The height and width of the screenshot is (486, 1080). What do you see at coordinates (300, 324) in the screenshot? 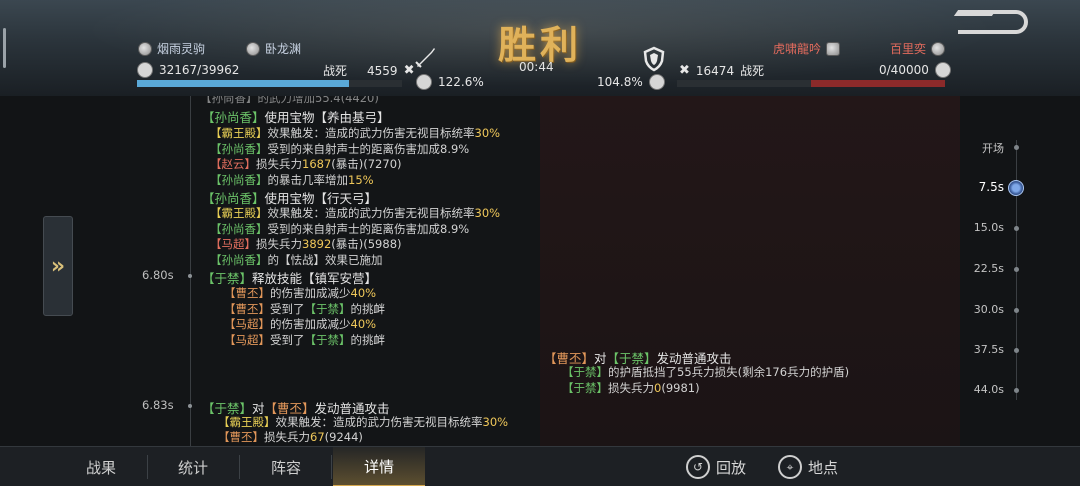
I see `log-sub: 【马超】的伤害加成减少40%` at bounding box center [300, 324].